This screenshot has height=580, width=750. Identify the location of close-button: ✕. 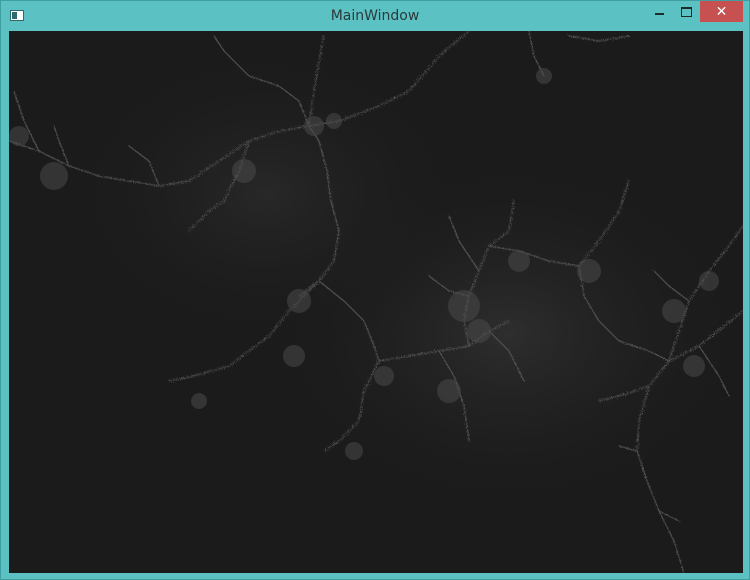
(721, 11).